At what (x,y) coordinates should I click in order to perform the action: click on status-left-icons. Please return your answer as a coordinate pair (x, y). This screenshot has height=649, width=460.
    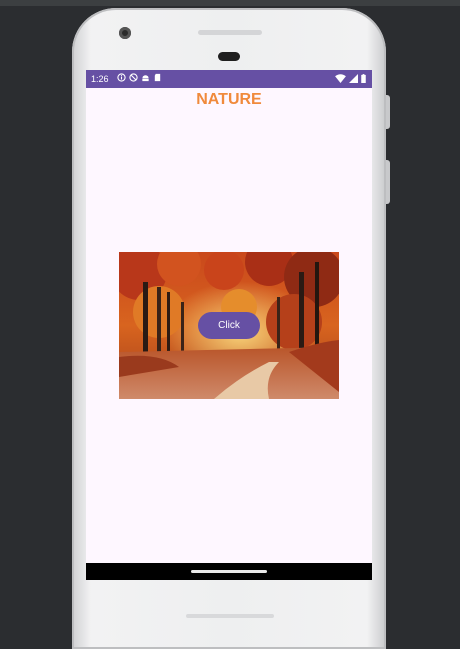
    Looking at the image, I should click on (139, 77).